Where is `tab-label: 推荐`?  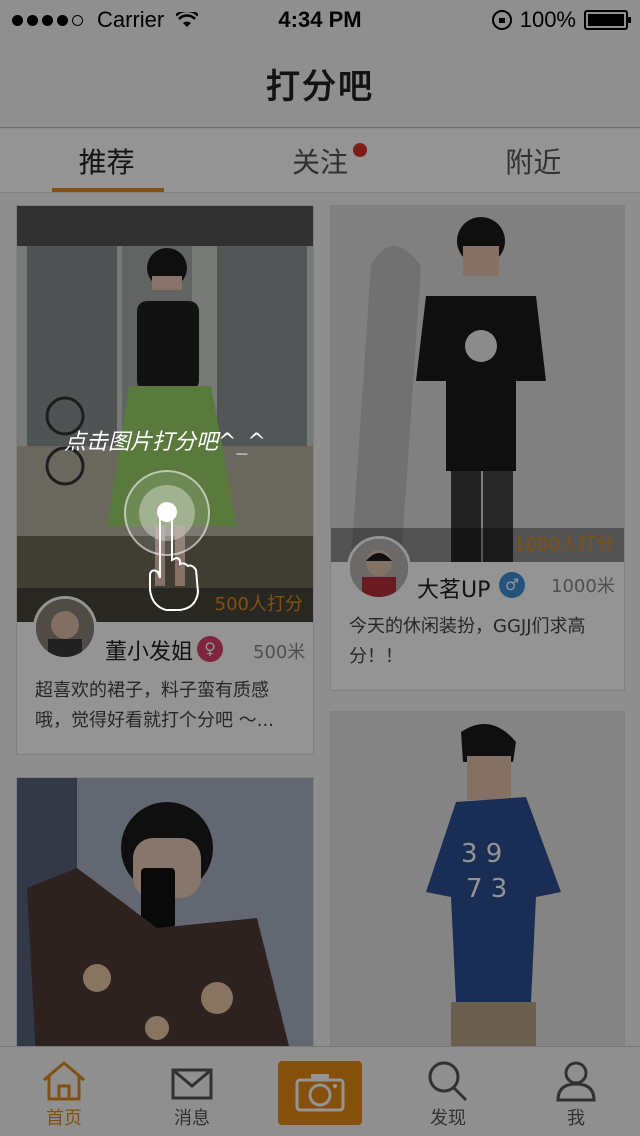 tab-label: 推荐 is located at coordinates (106, 162).